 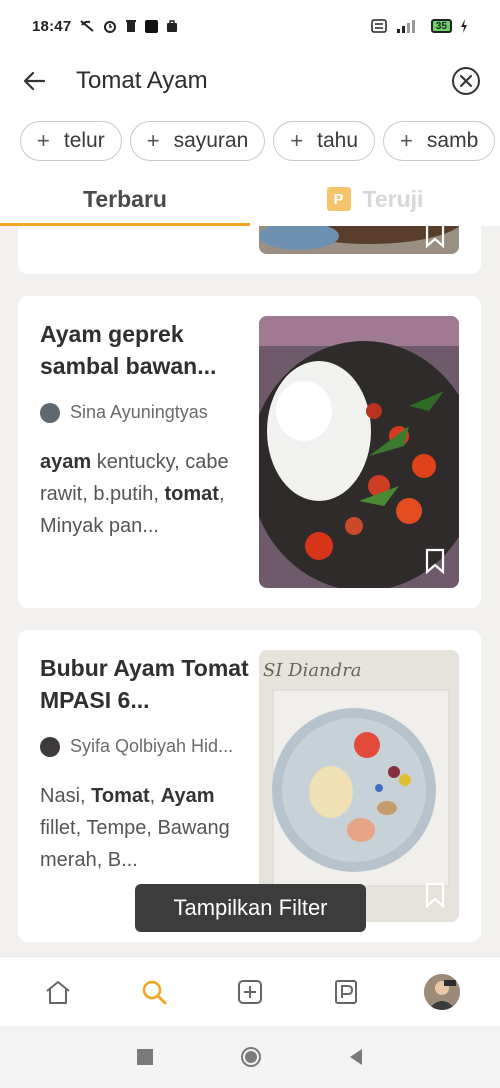 What do you see at coordinates (120, 796) in the screenshot?
I see `ingredient-highlight: Tomat` at bounding box center [120, 796].